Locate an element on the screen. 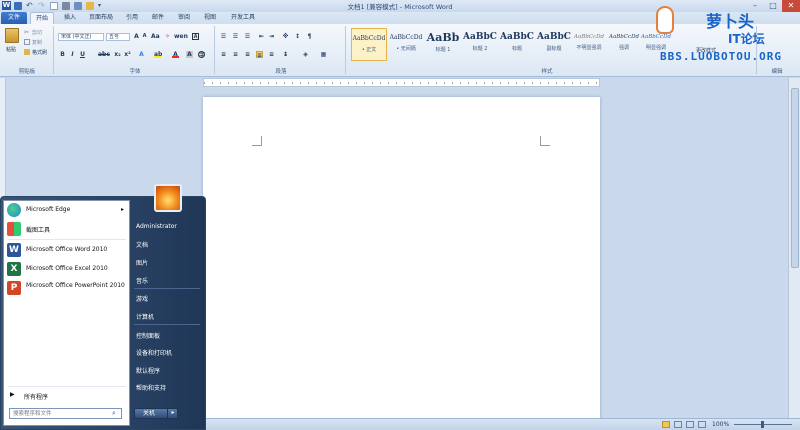  tab-references: 引用 is located at coordinates (132, 18).